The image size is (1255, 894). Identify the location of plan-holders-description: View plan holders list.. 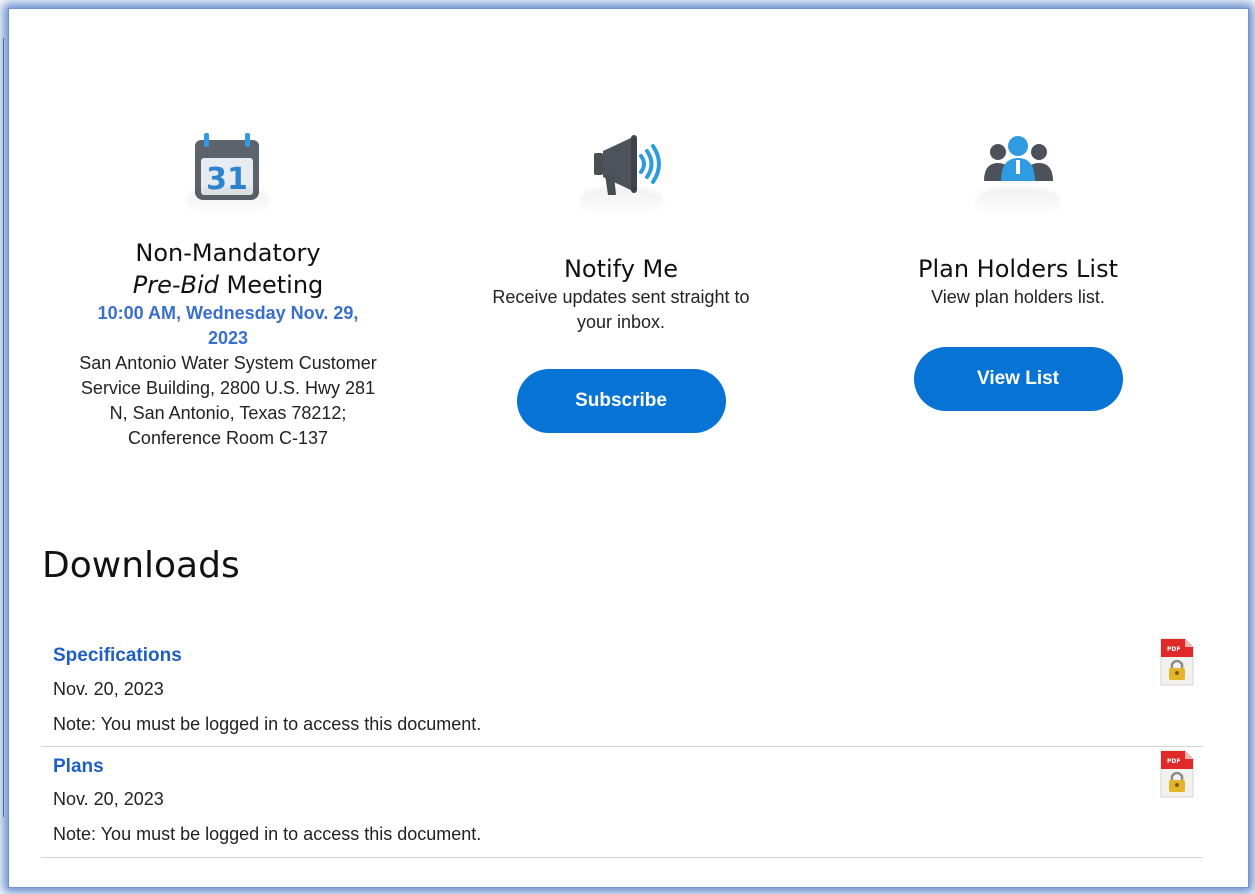
(1018, 297).